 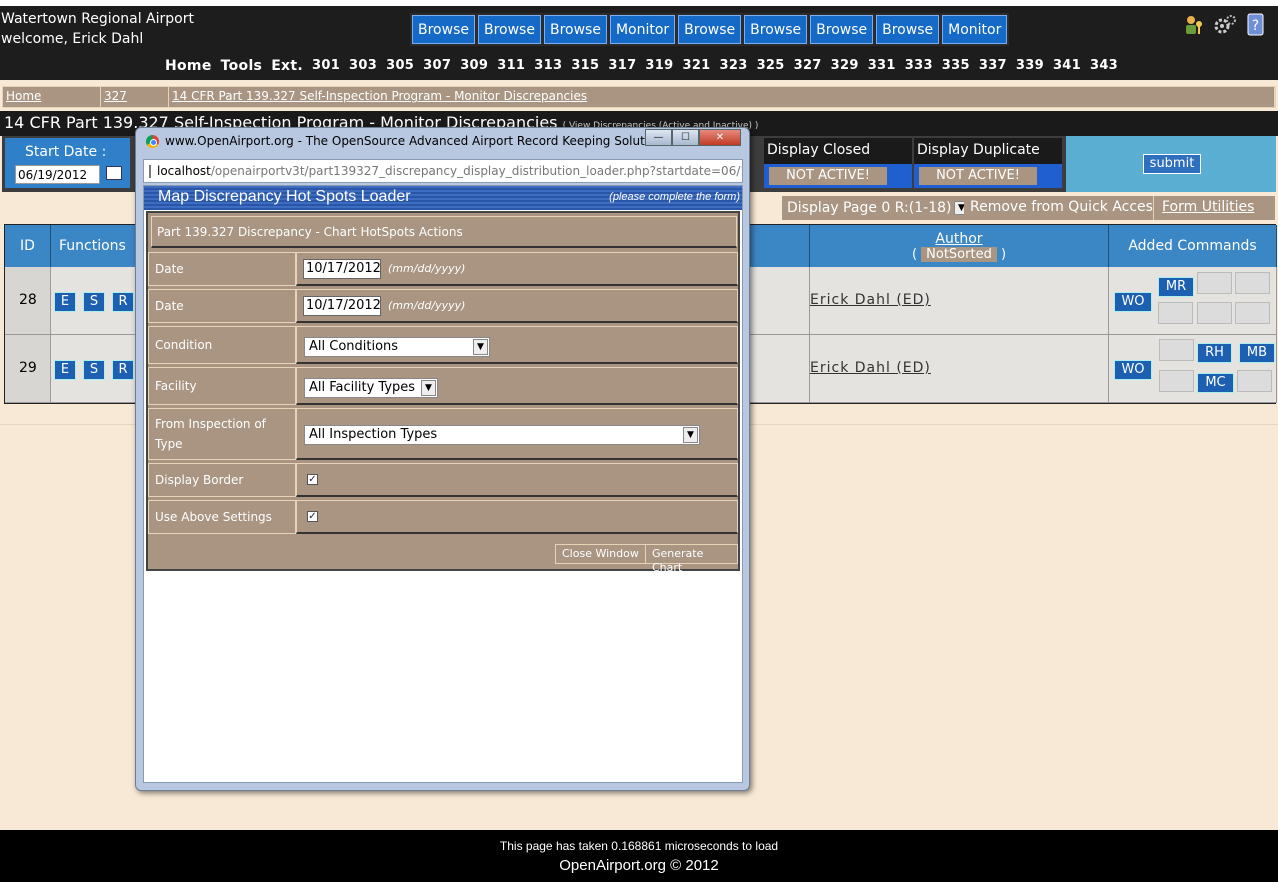 I want to click on inspection-type-label: From Inspection of Type, so click(x=222, y=434).